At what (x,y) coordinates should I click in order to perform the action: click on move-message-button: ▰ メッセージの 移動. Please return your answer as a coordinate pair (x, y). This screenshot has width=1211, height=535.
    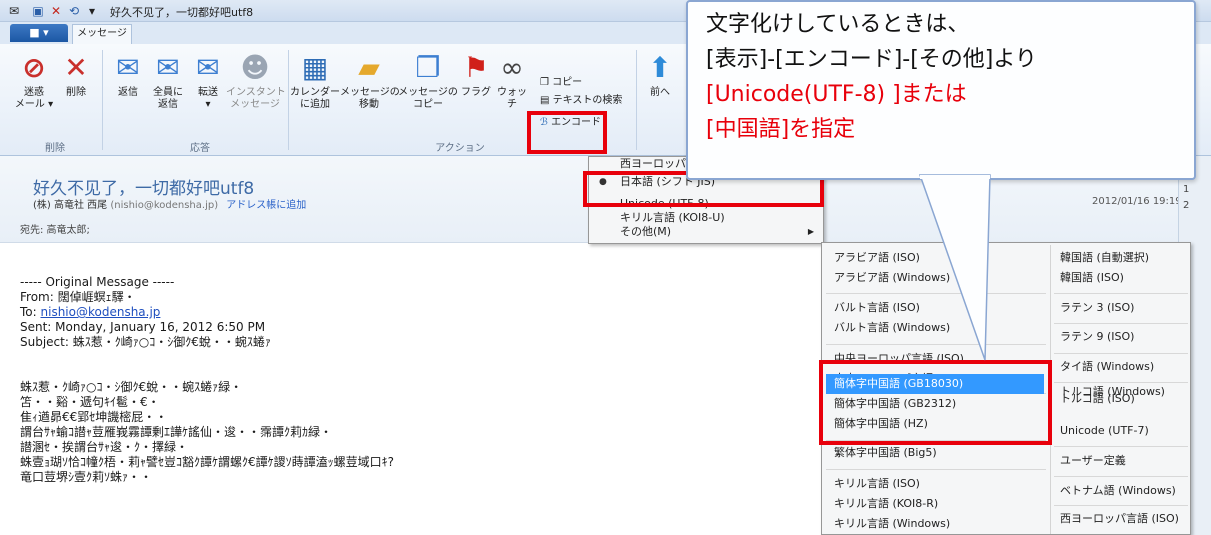
    Looking at the image, I should click on (370, 81).